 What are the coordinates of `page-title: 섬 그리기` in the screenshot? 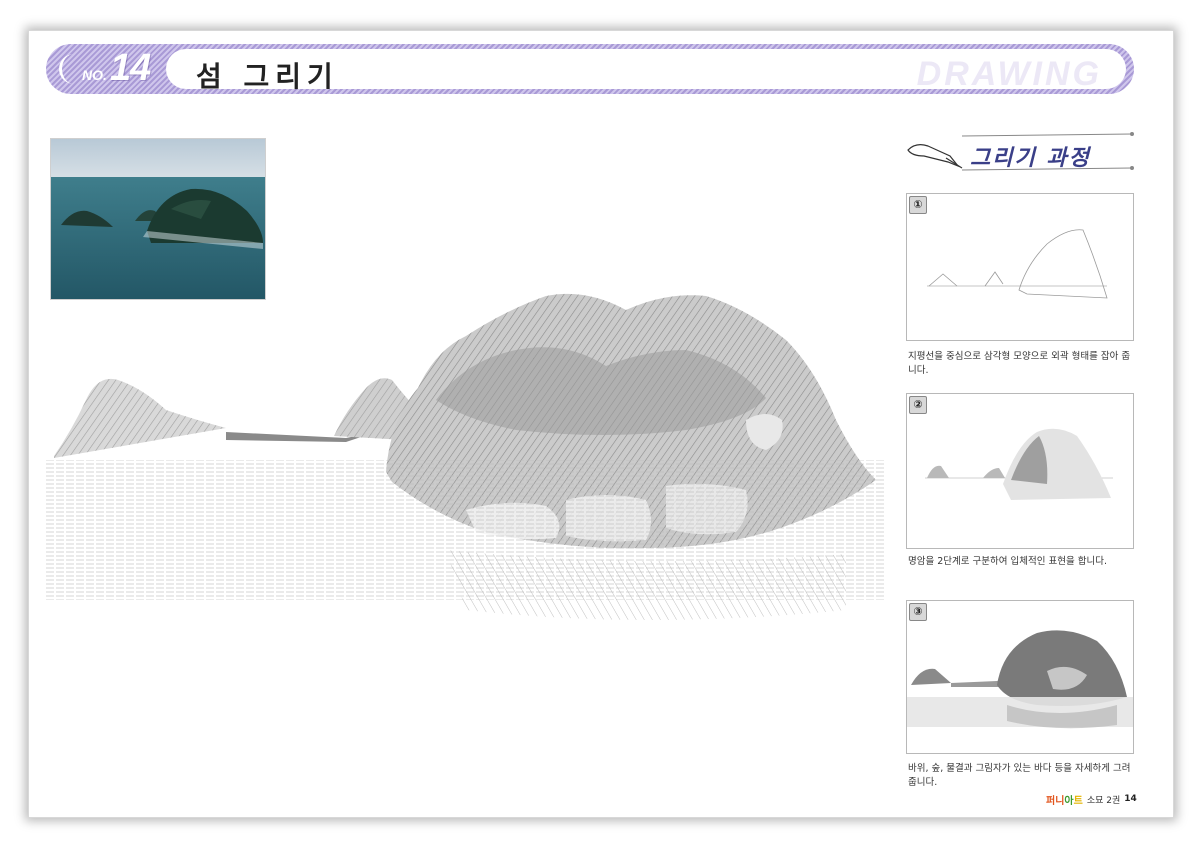 It's located at (267, 76).